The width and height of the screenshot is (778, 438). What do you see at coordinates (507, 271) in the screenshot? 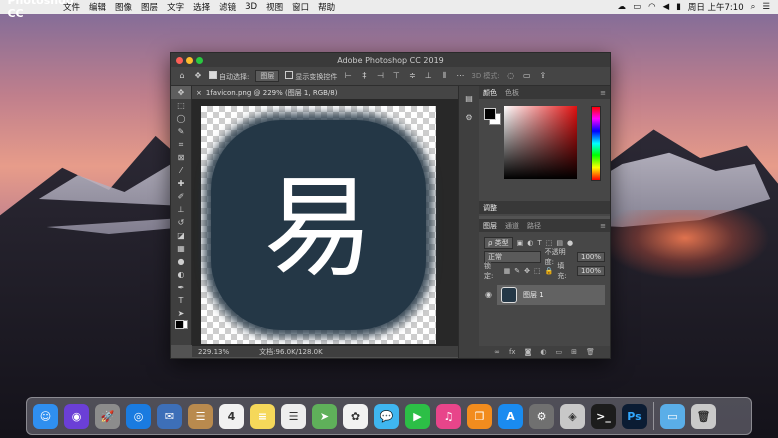
I see `lock-transparent-icon: ▦` at bounding box center [507, 271].